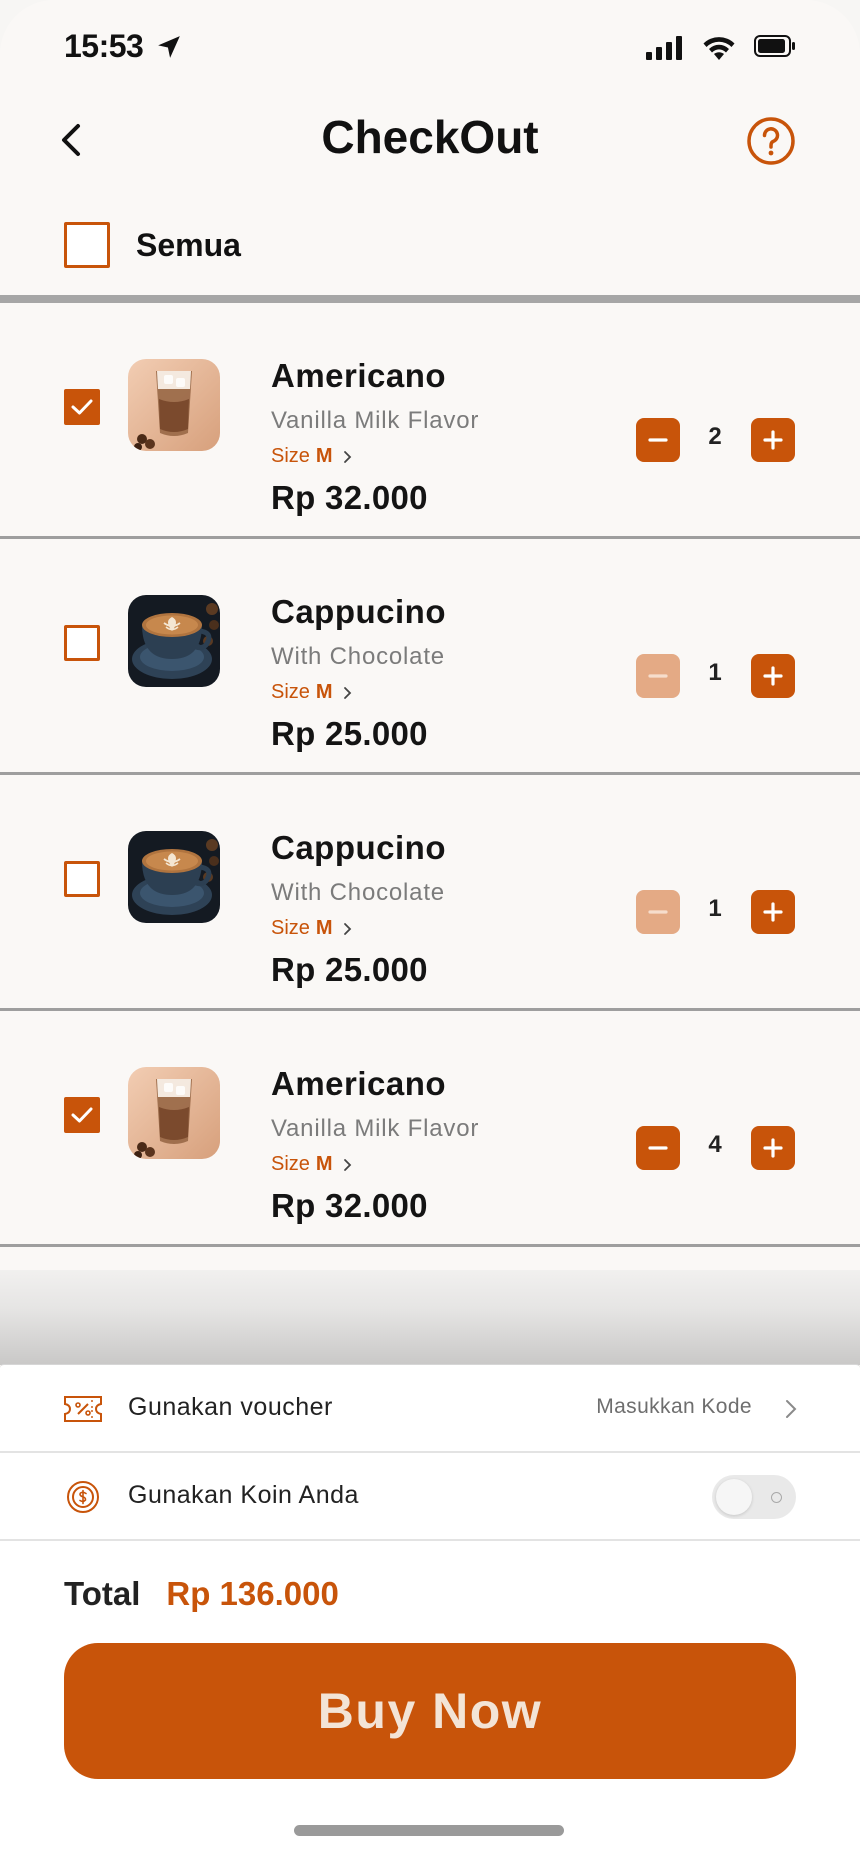  What do you see at coordinates (430, 1409) in the screenshot?
I see `voucher-row: Gunakan voucher Masukkan Kode` at bounding box center [430, 1409].